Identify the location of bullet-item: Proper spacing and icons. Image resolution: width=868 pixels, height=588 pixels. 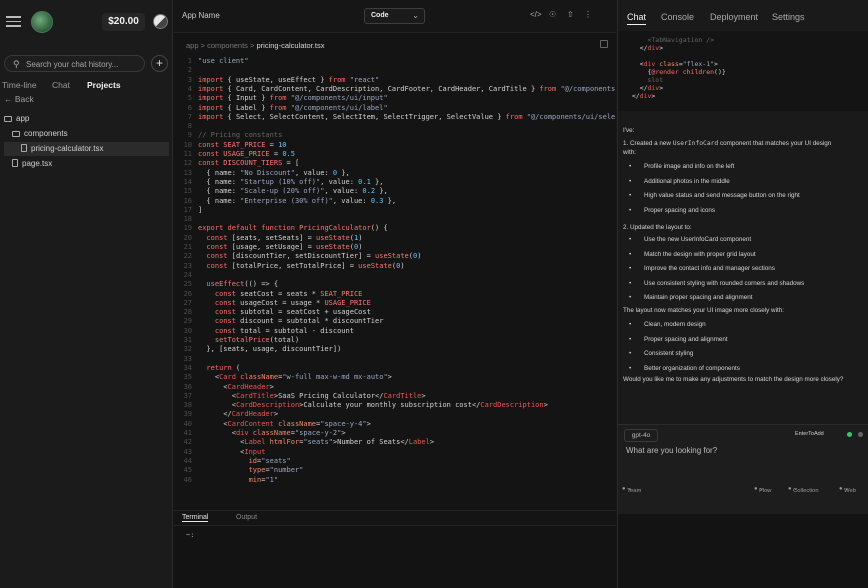
(680, 210).